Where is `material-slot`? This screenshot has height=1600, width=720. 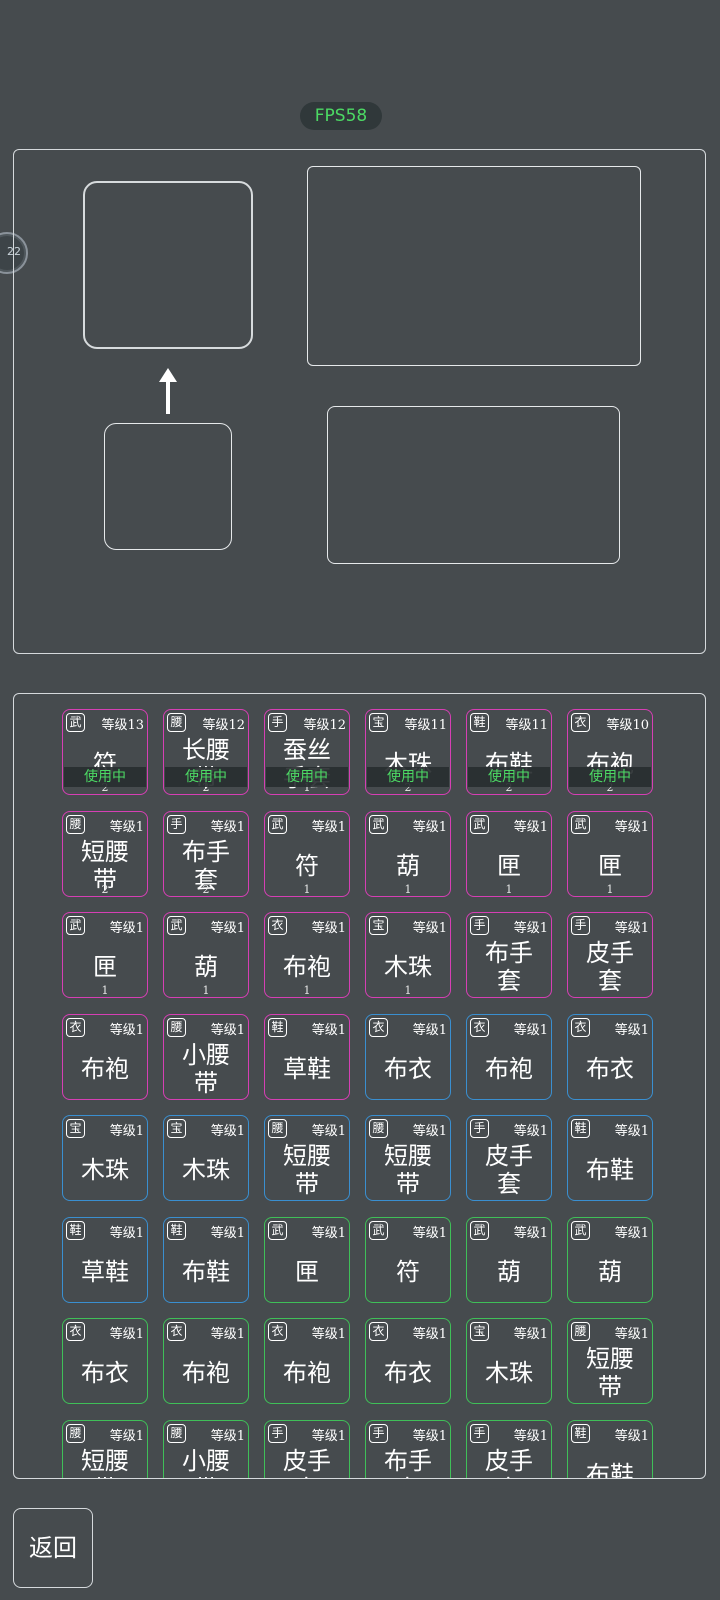
material-slot is located at coordinates (168, 486).